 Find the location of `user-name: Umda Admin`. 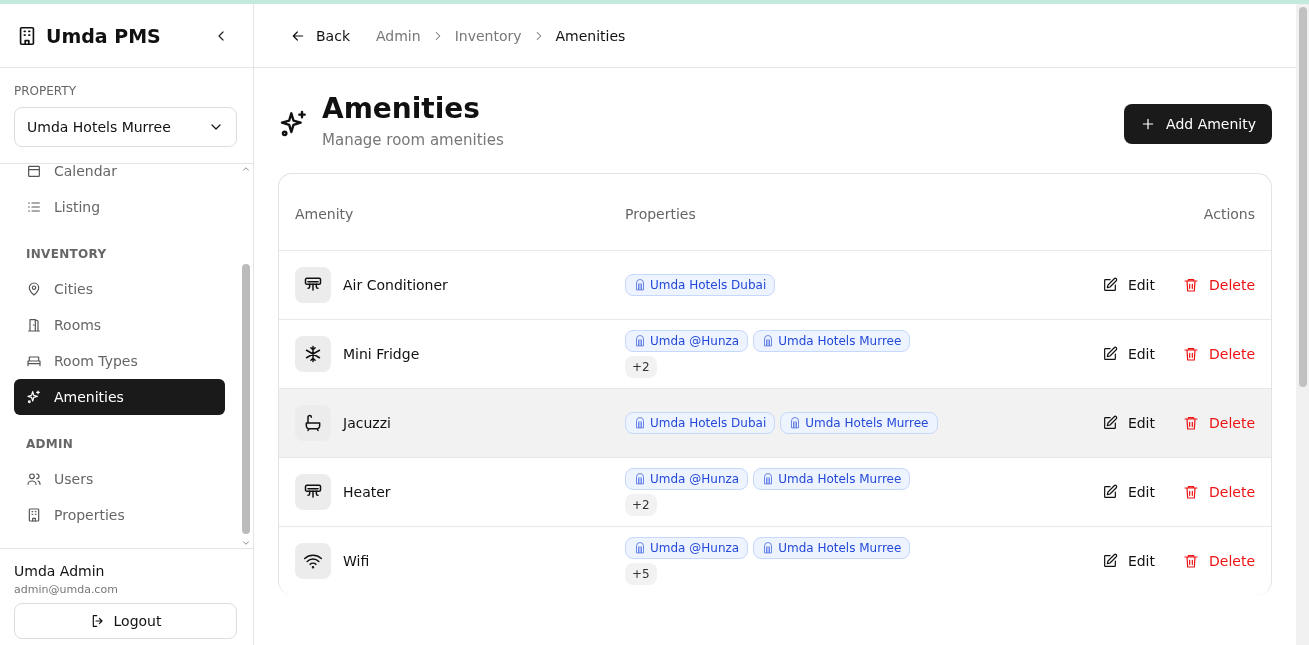

user-name: Umda Admin is located at coordinates (60, 571).